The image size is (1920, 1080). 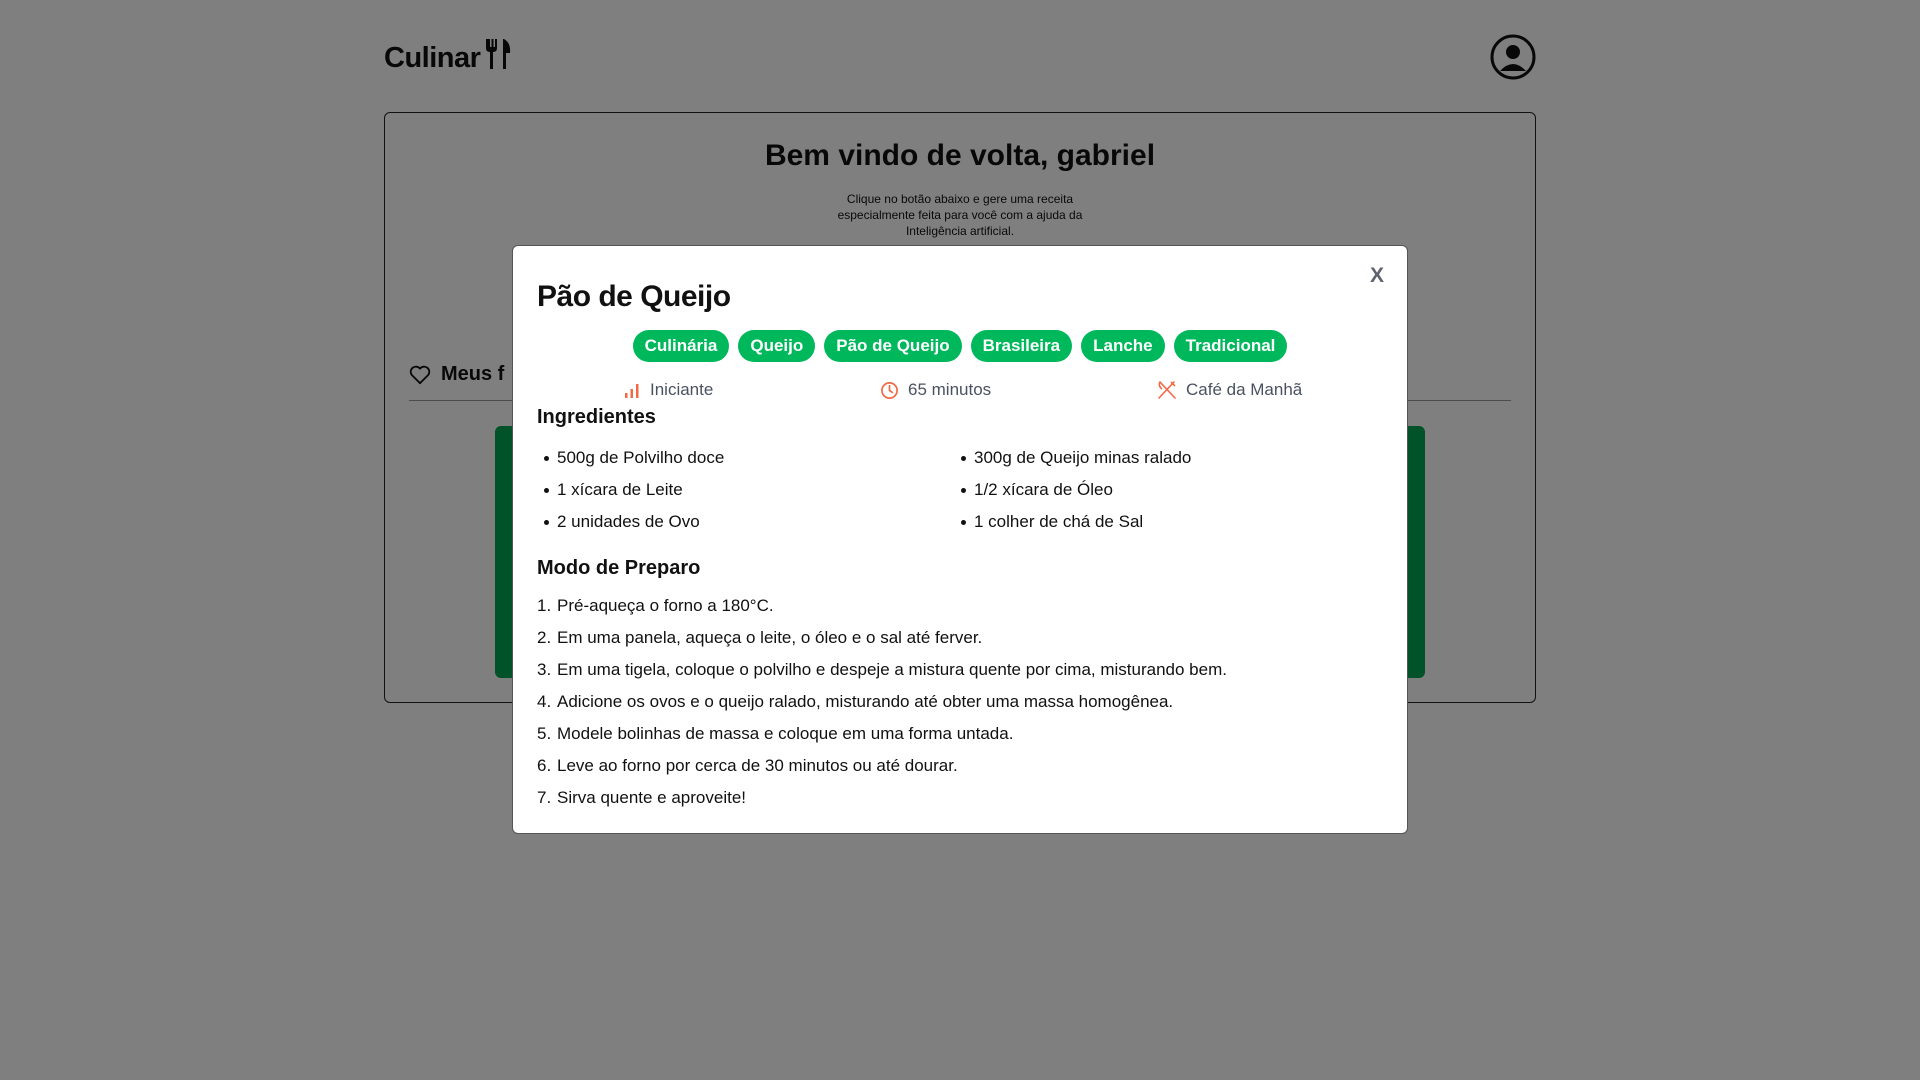 I want to click on tag-badge: Tradicional, so click(x=1230, y=346).